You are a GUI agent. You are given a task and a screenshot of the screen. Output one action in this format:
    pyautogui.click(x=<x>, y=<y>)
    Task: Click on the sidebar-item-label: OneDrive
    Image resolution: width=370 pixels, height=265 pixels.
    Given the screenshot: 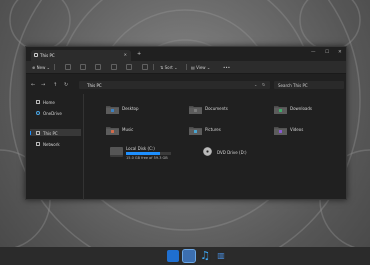 What is the action you would take?
    pyautogui.click(x=52, y=113)
    